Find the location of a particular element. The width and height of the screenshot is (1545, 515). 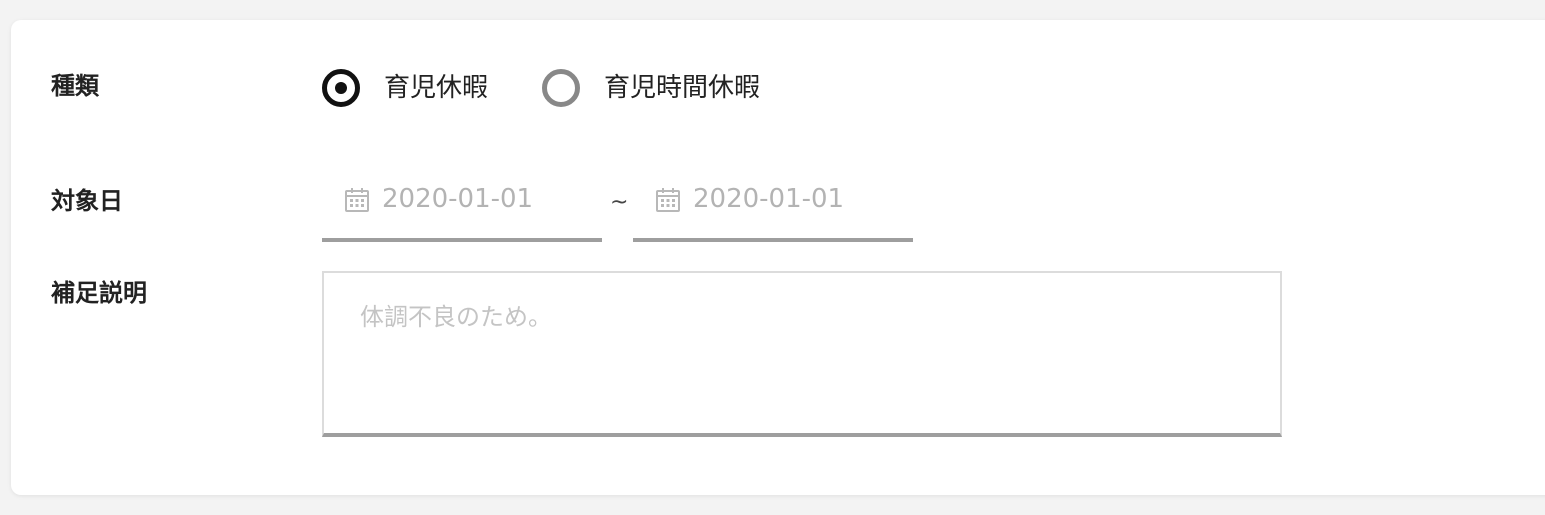

date-from-field: 2020-01-01 is located at coordinates (462, 208).